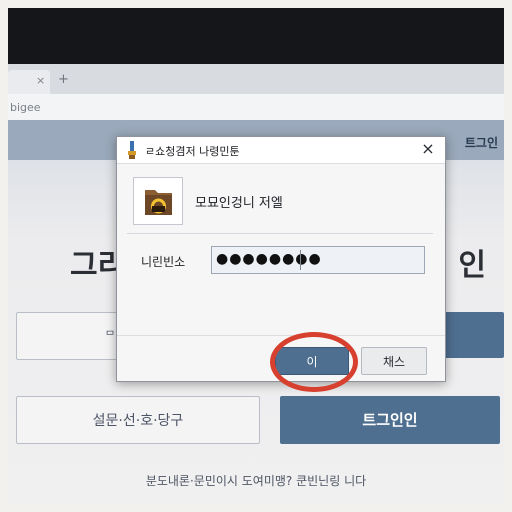 The width and height of the screenshot is (512, 512). I want to click on dialog-title: ㄹ쇼청겸저 나령민툰, so click(192, 151).